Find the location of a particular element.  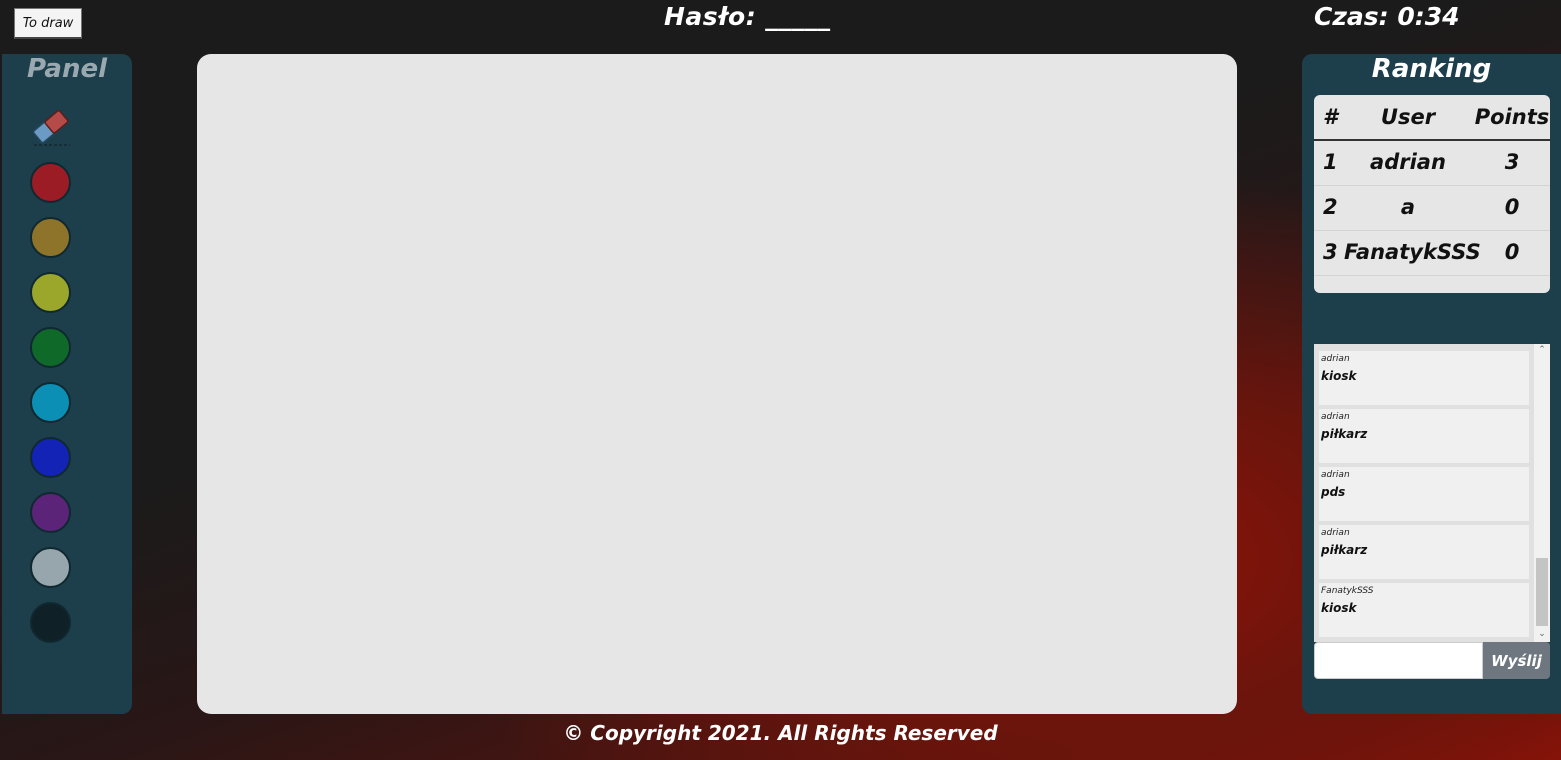

color-swatch-red is located at coordinates (50, 182).